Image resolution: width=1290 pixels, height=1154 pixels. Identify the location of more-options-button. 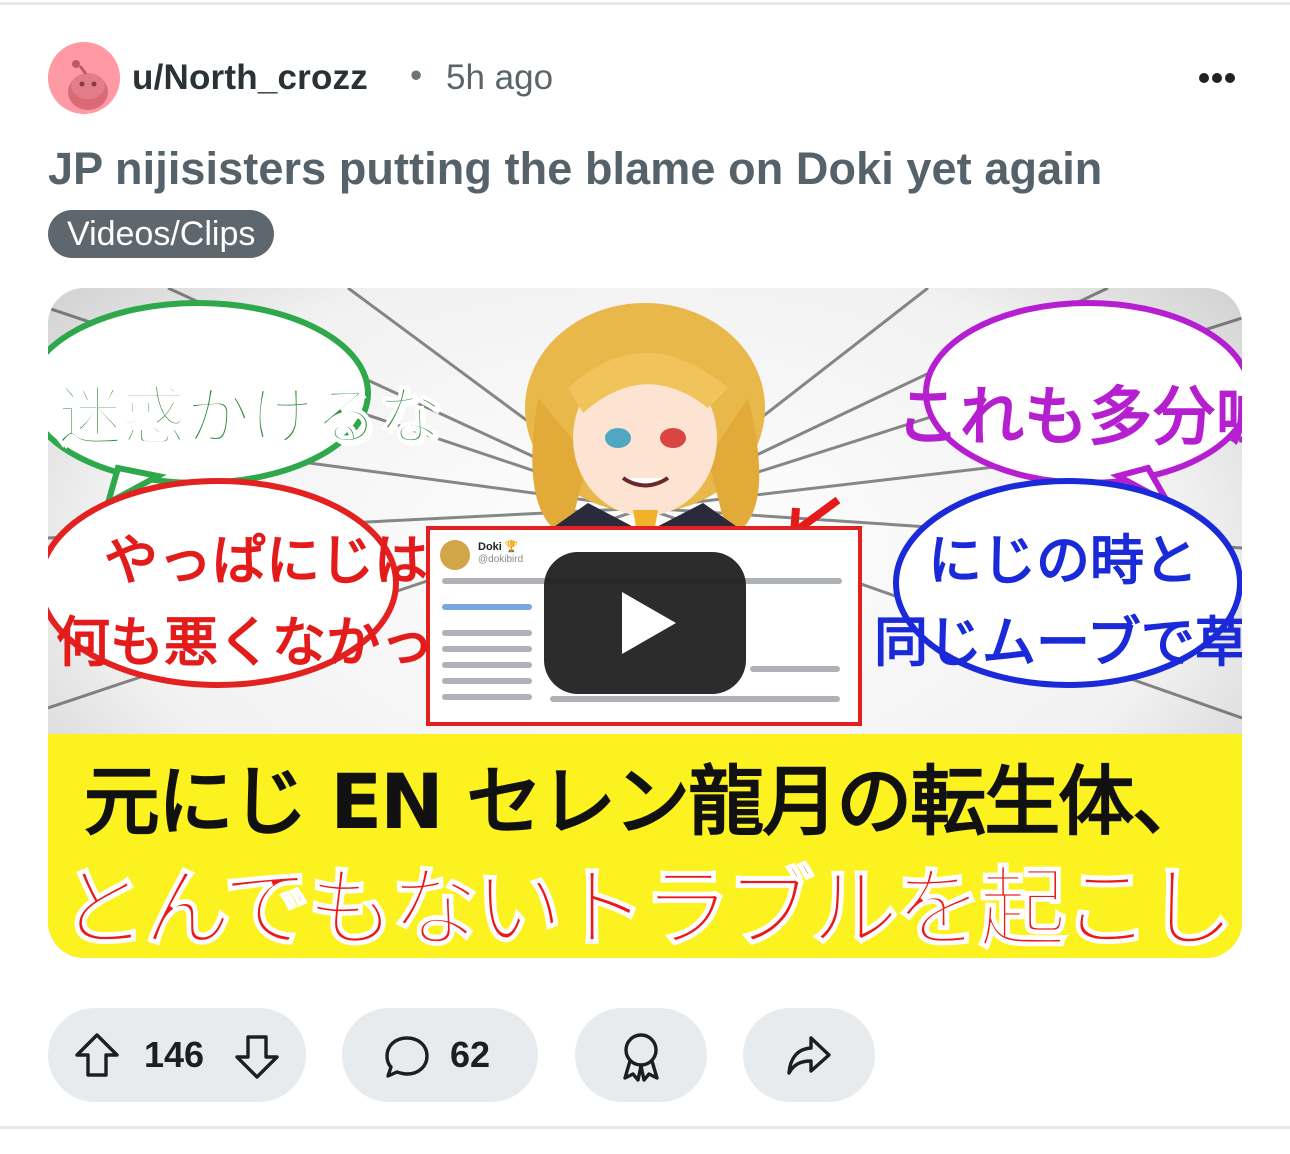
(1217, 78).